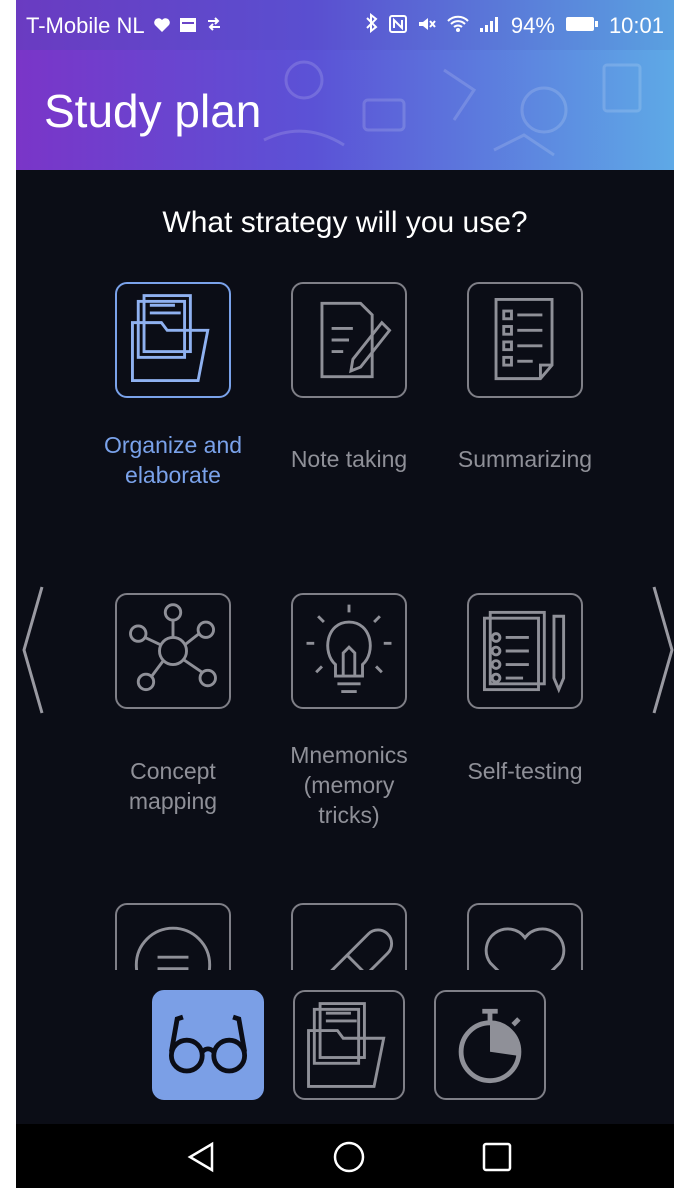 The height and width of the screenshot is (1188, 674). I want to click on strategy-label: Note taking, so click(349, 459).